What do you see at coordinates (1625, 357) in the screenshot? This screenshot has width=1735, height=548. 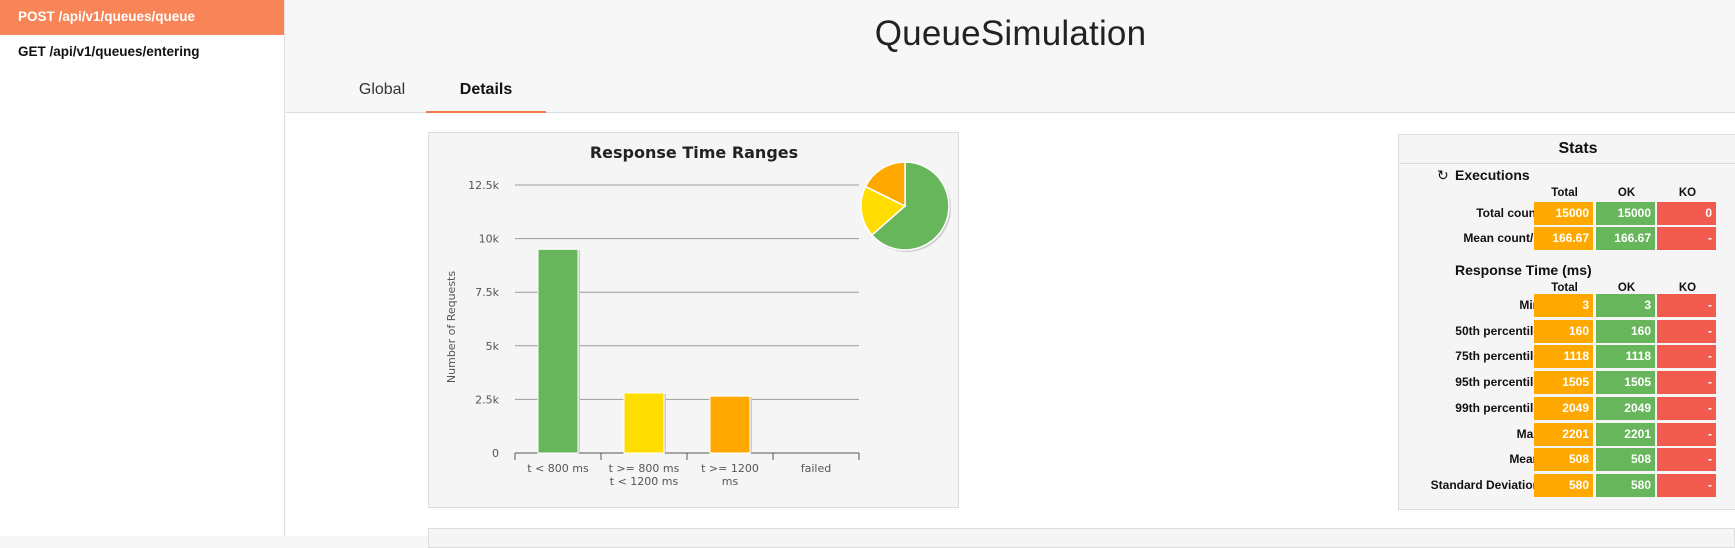 I see `response-time-cell-ok: 1118` at bounding box center [1625, 357].